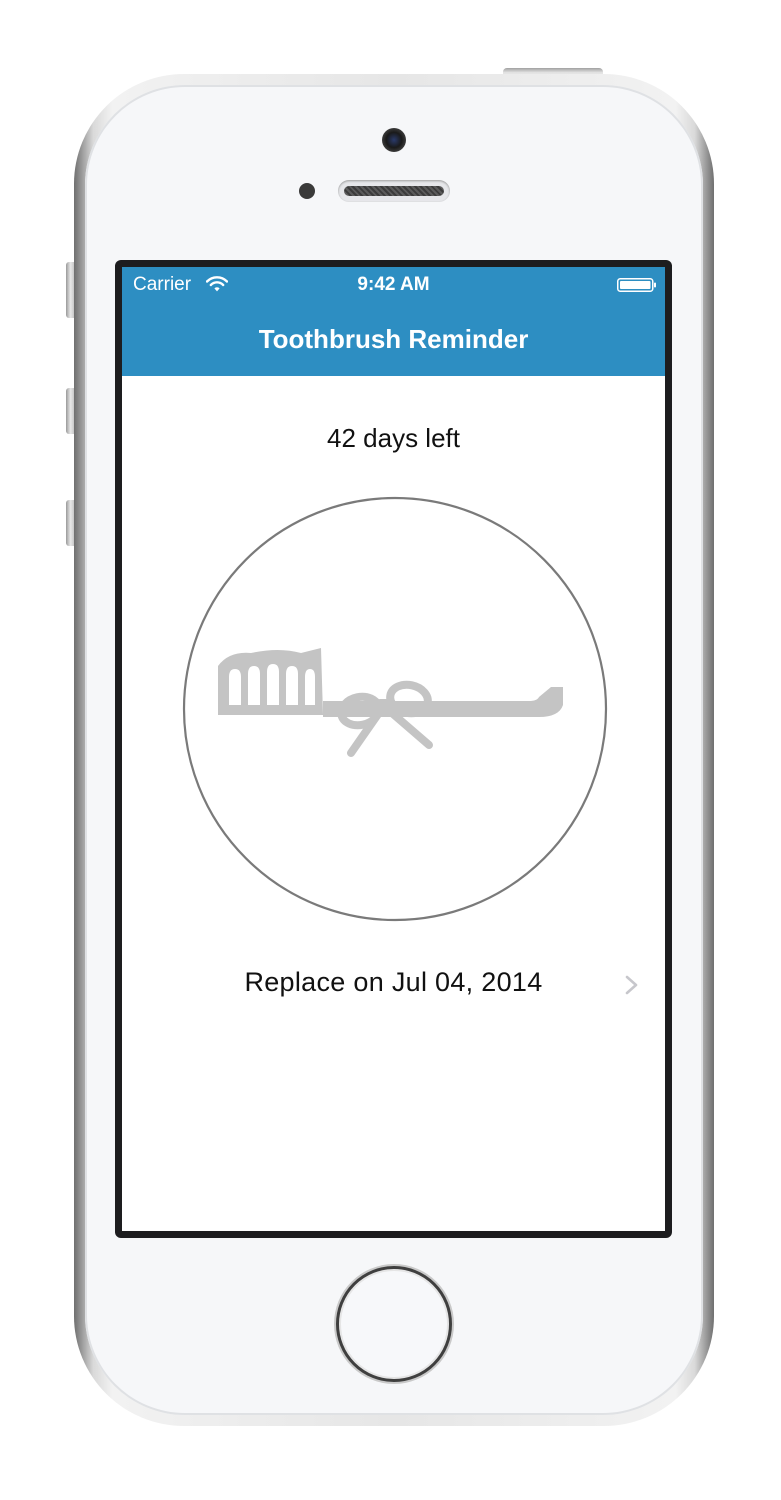  Describe the element at coordinates (393, 339) in the screenshot. I see `page-title: Toothbrush Reminder` at that location.